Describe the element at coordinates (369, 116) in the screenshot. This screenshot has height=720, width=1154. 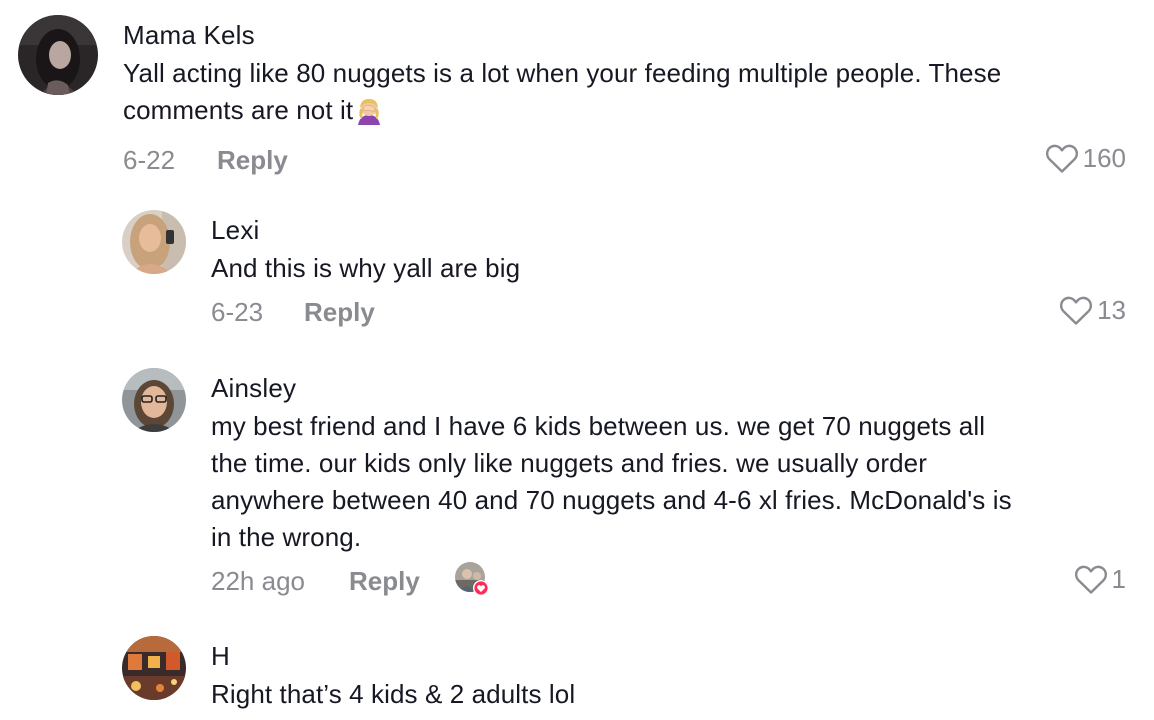
I see `woman-facepalming-emoji-icon` at that location.